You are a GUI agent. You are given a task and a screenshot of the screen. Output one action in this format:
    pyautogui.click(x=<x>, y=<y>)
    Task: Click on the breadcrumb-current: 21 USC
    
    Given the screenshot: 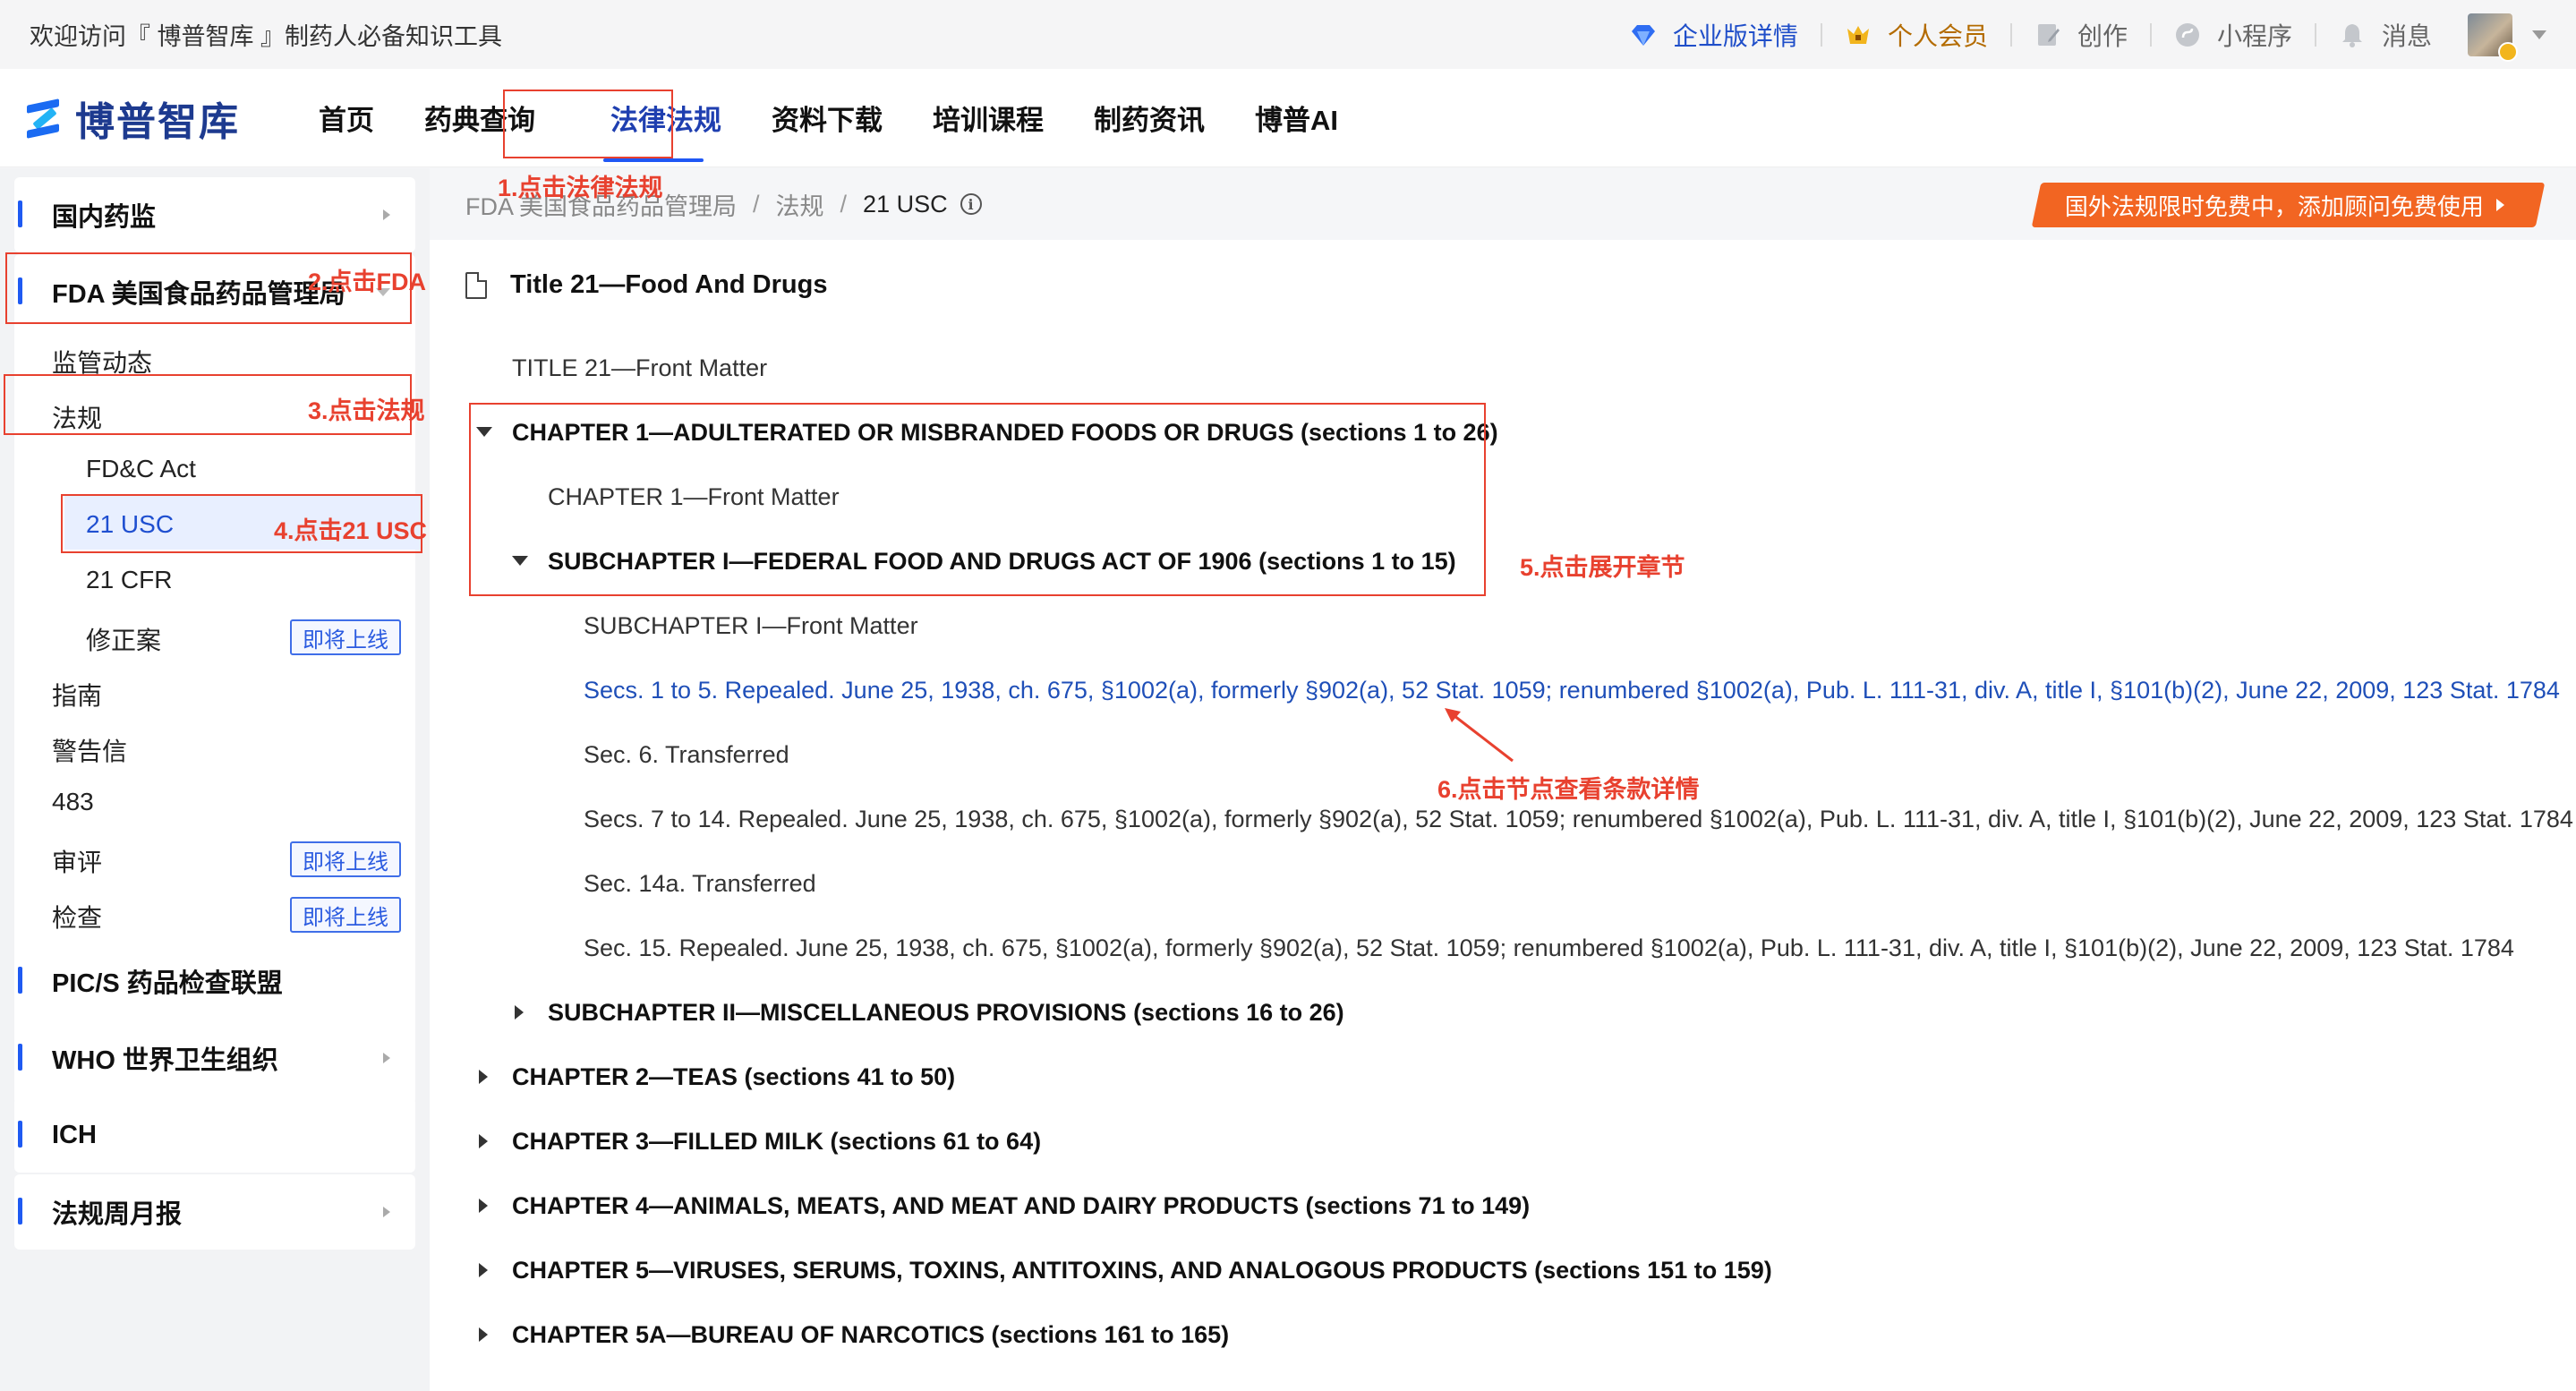 What is the action you would take?
    pyautogui.click(x=905, y=204)
    